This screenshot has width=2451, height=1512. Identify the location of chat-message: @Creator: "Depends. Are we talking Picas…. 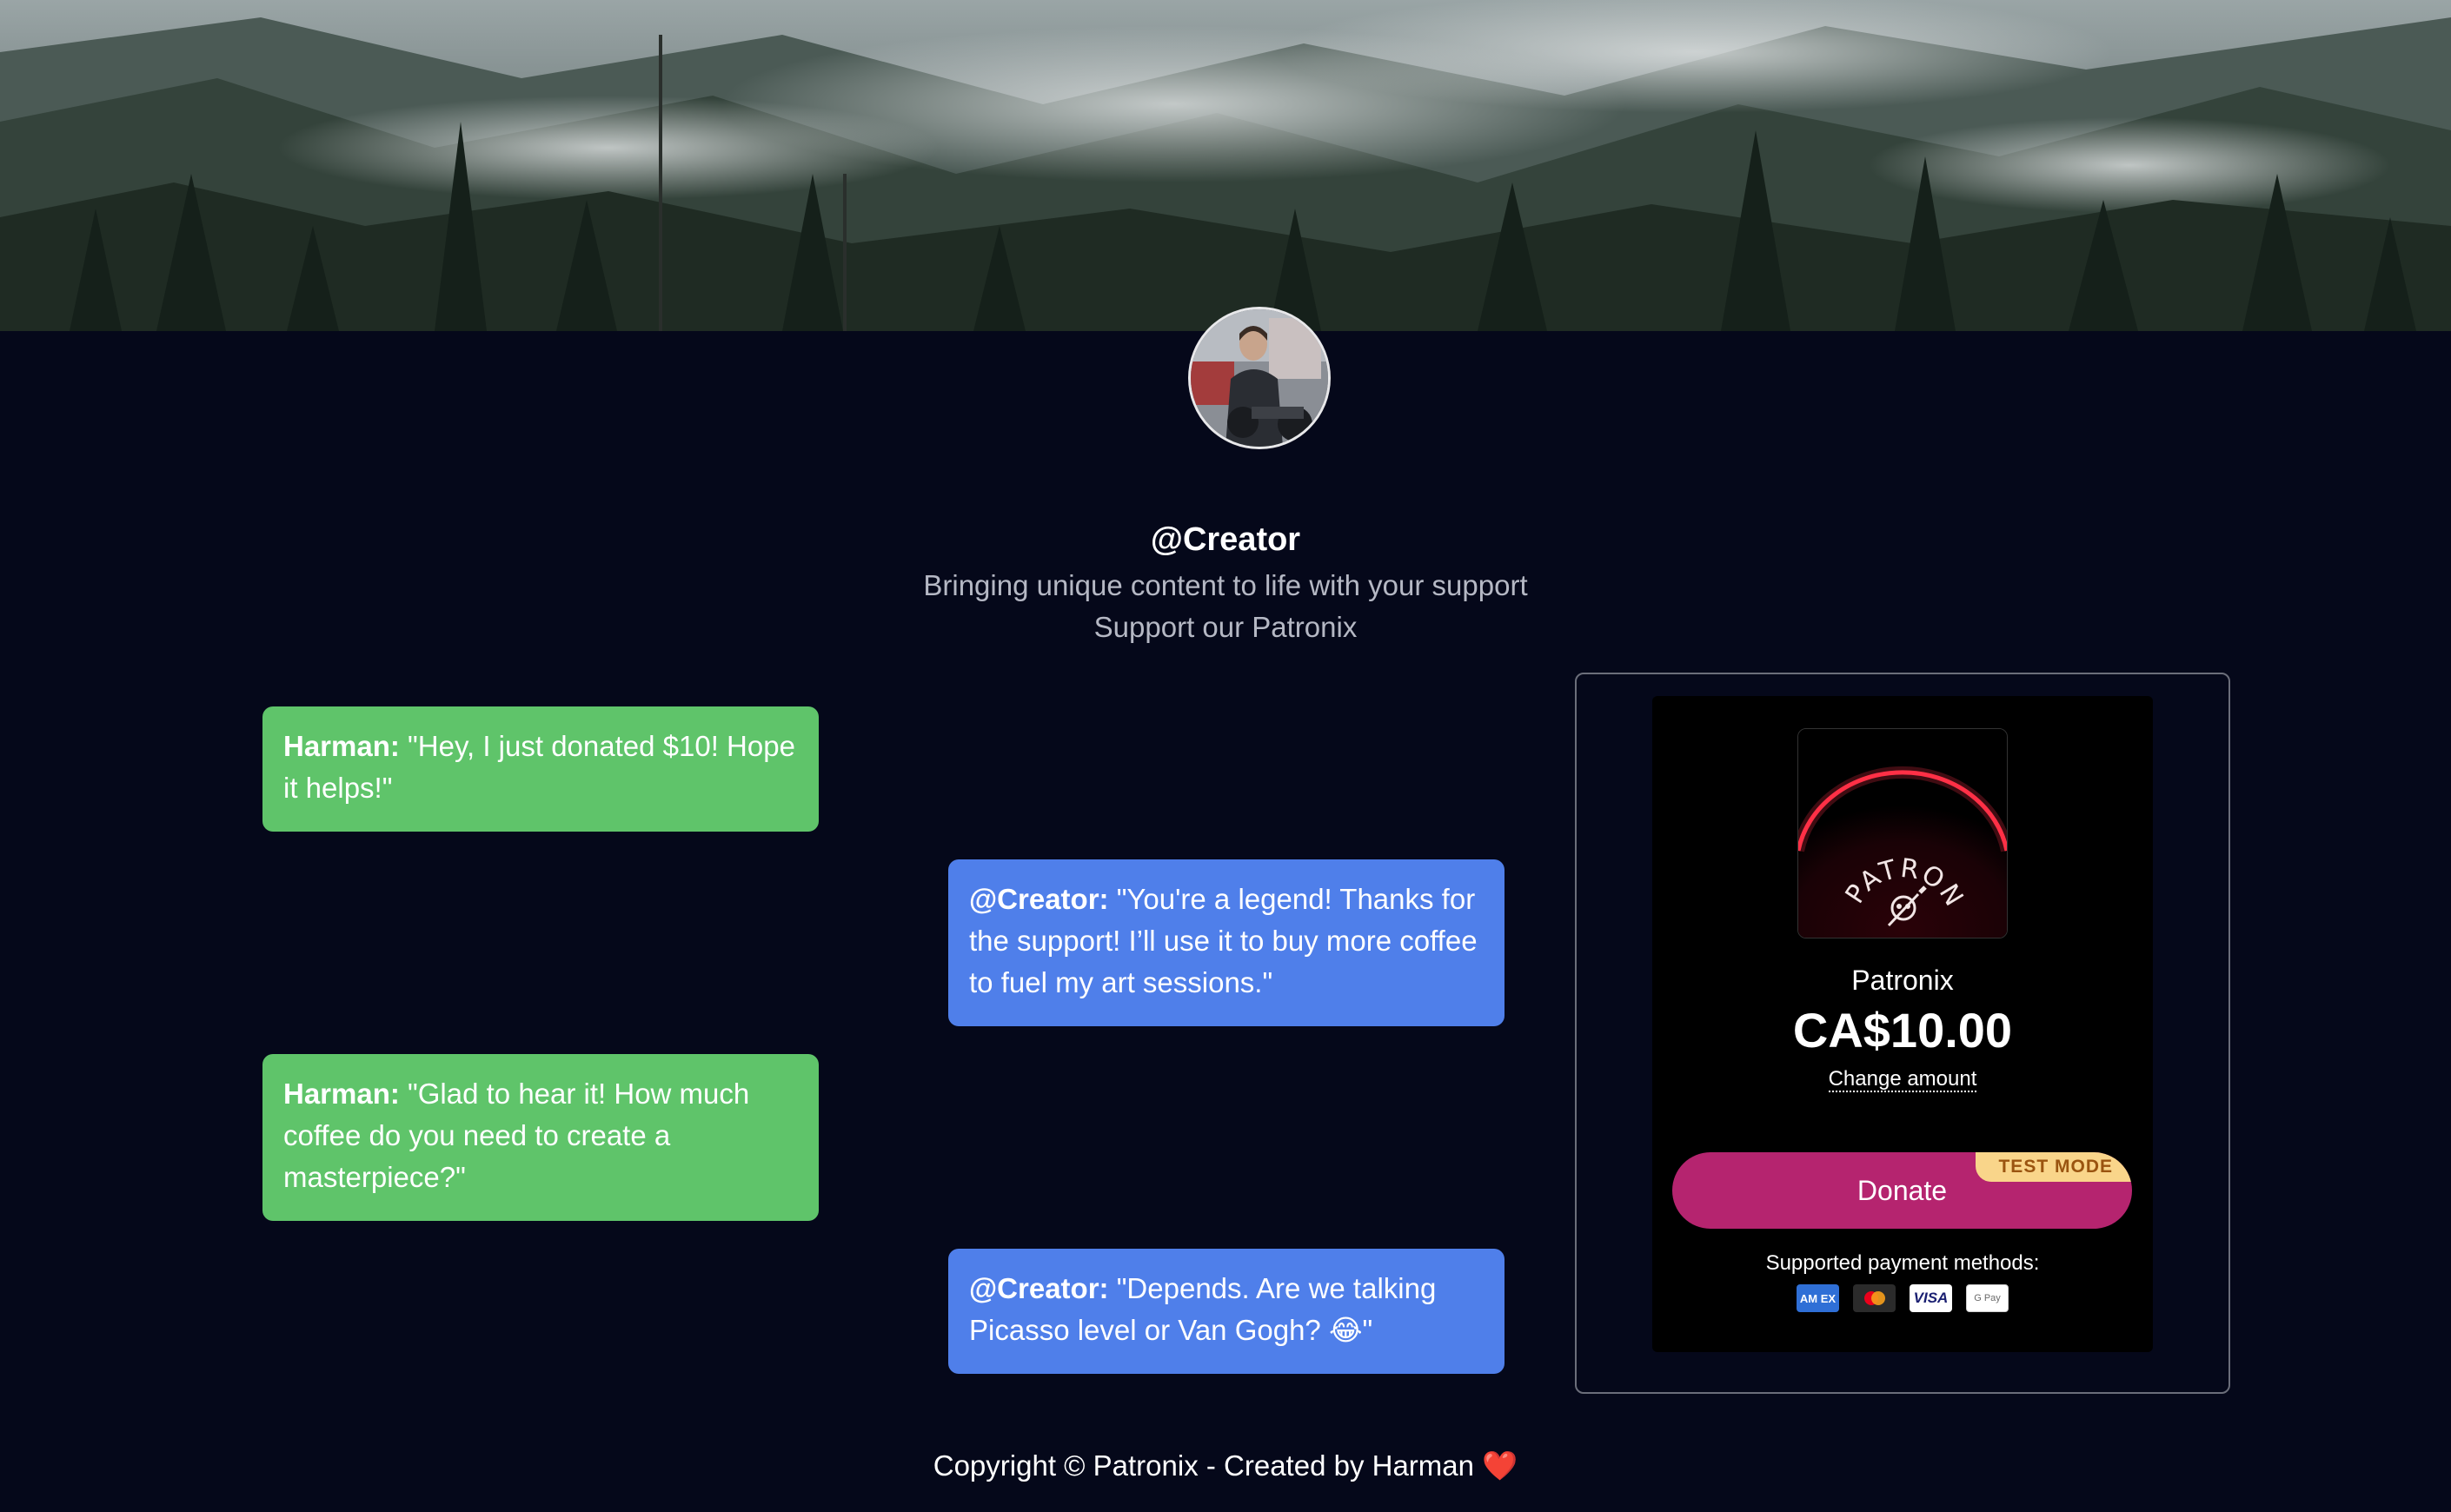
(1226, 1311).